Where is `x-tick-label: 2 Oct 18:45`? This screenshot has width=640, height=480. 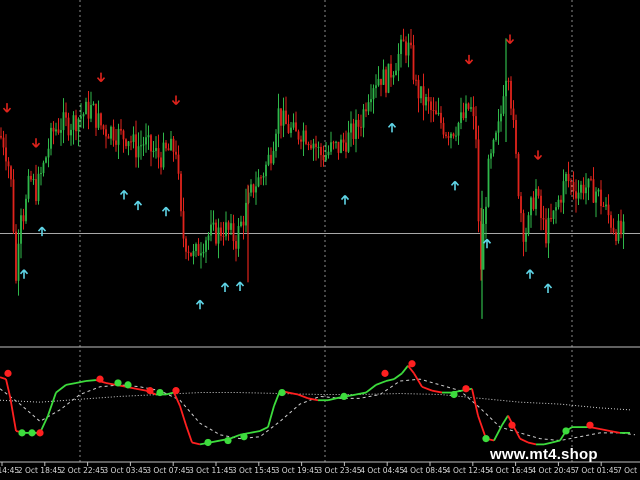 x-tick-label: 2 Oct 18:45 is located at coordinates (40, 470).